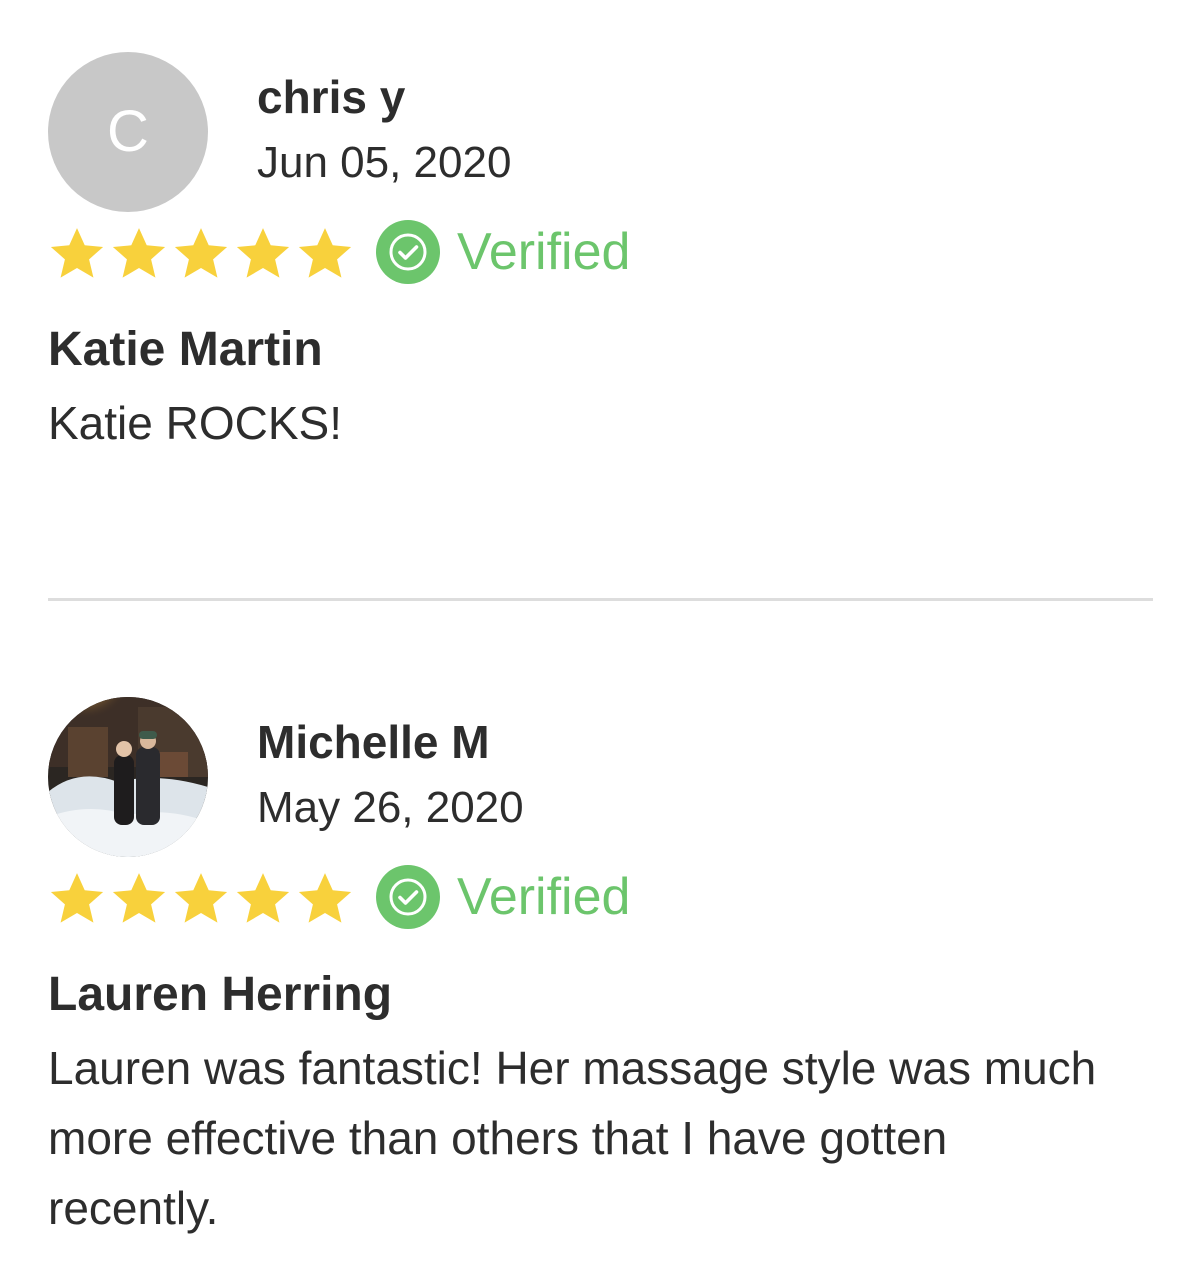 The width and height of the screenshot is (1200, 1281). I want to click on avatar, so click(128, 777).